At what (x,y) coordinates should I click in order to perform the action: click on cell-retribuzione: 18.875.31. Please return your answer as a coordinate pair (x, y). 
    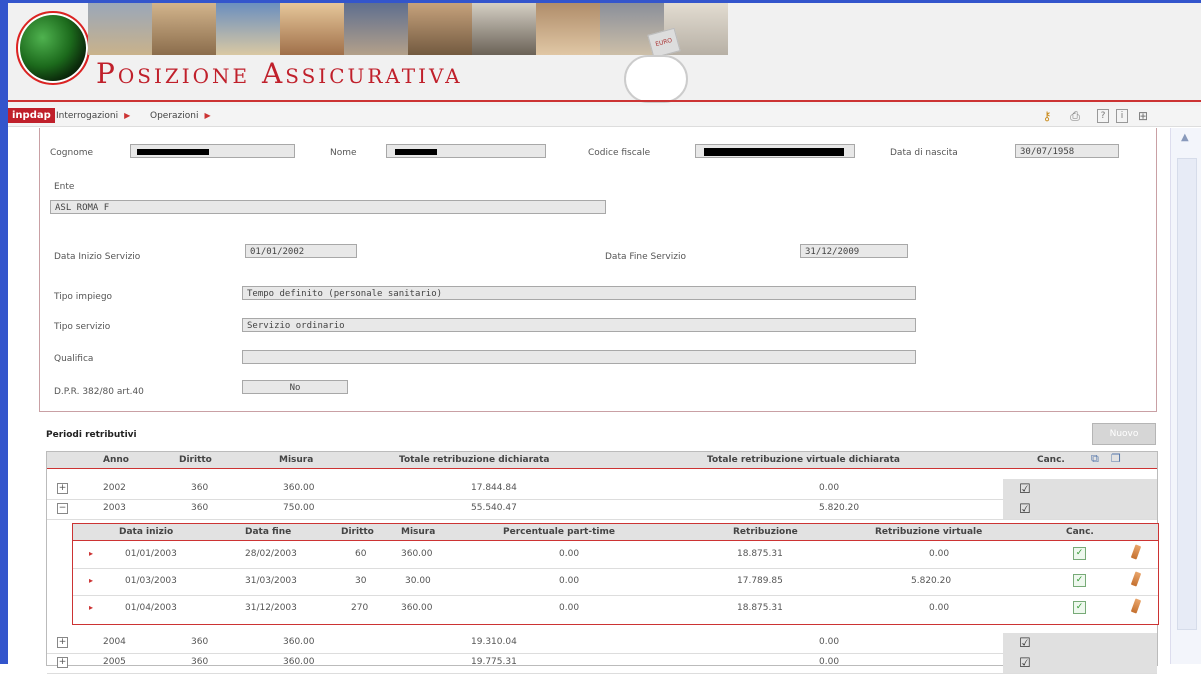
    Looking at the image, I should click on (760, 554).